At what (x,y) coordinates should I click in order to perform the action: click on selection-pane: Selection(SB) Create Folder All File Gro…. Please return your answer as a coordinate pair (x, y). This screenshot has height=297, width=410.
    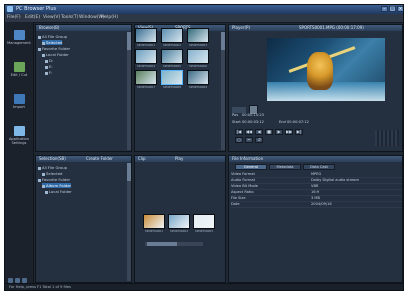
    Looking at the image, I should click on (83, 219).